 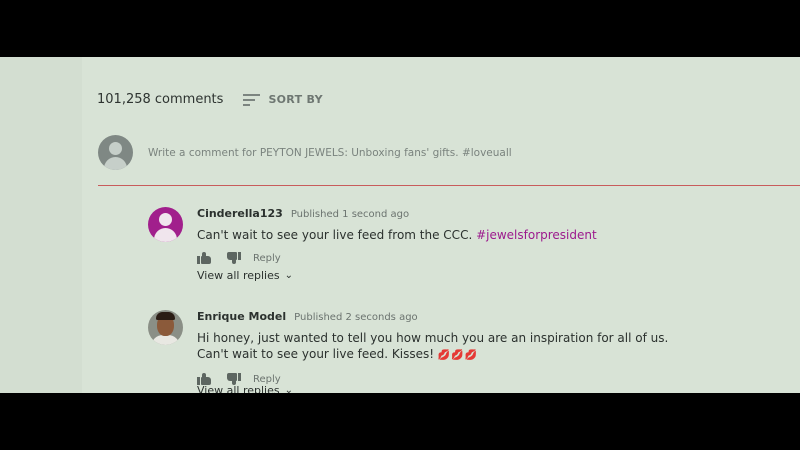 I want to click on left-margin, so click(x=41, y=225).